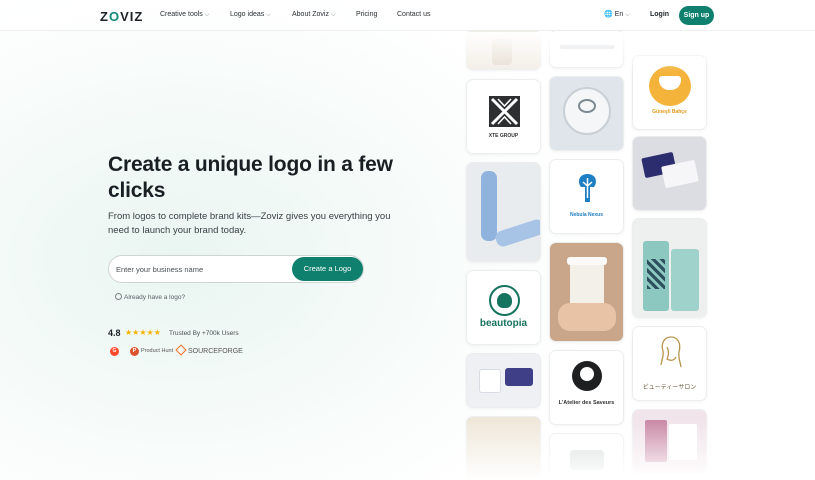  What do you see at coordinates (586, 387) in the screenshot?
I see `gallery-card-atelier: L'Atelier des Saveurs` at bounding box center [586, 387].